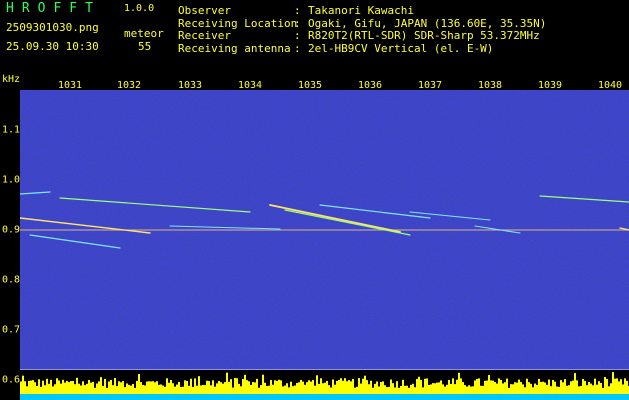  I want to click on y-tick-label: 0.8, so click(11, 280).